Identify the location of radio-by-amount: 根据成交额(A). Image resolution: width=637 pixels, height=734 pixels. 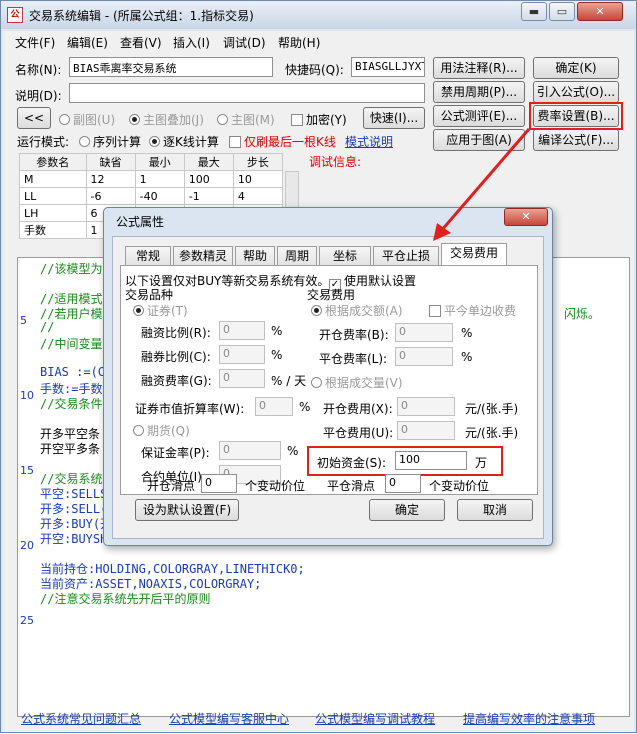
(357, 310).